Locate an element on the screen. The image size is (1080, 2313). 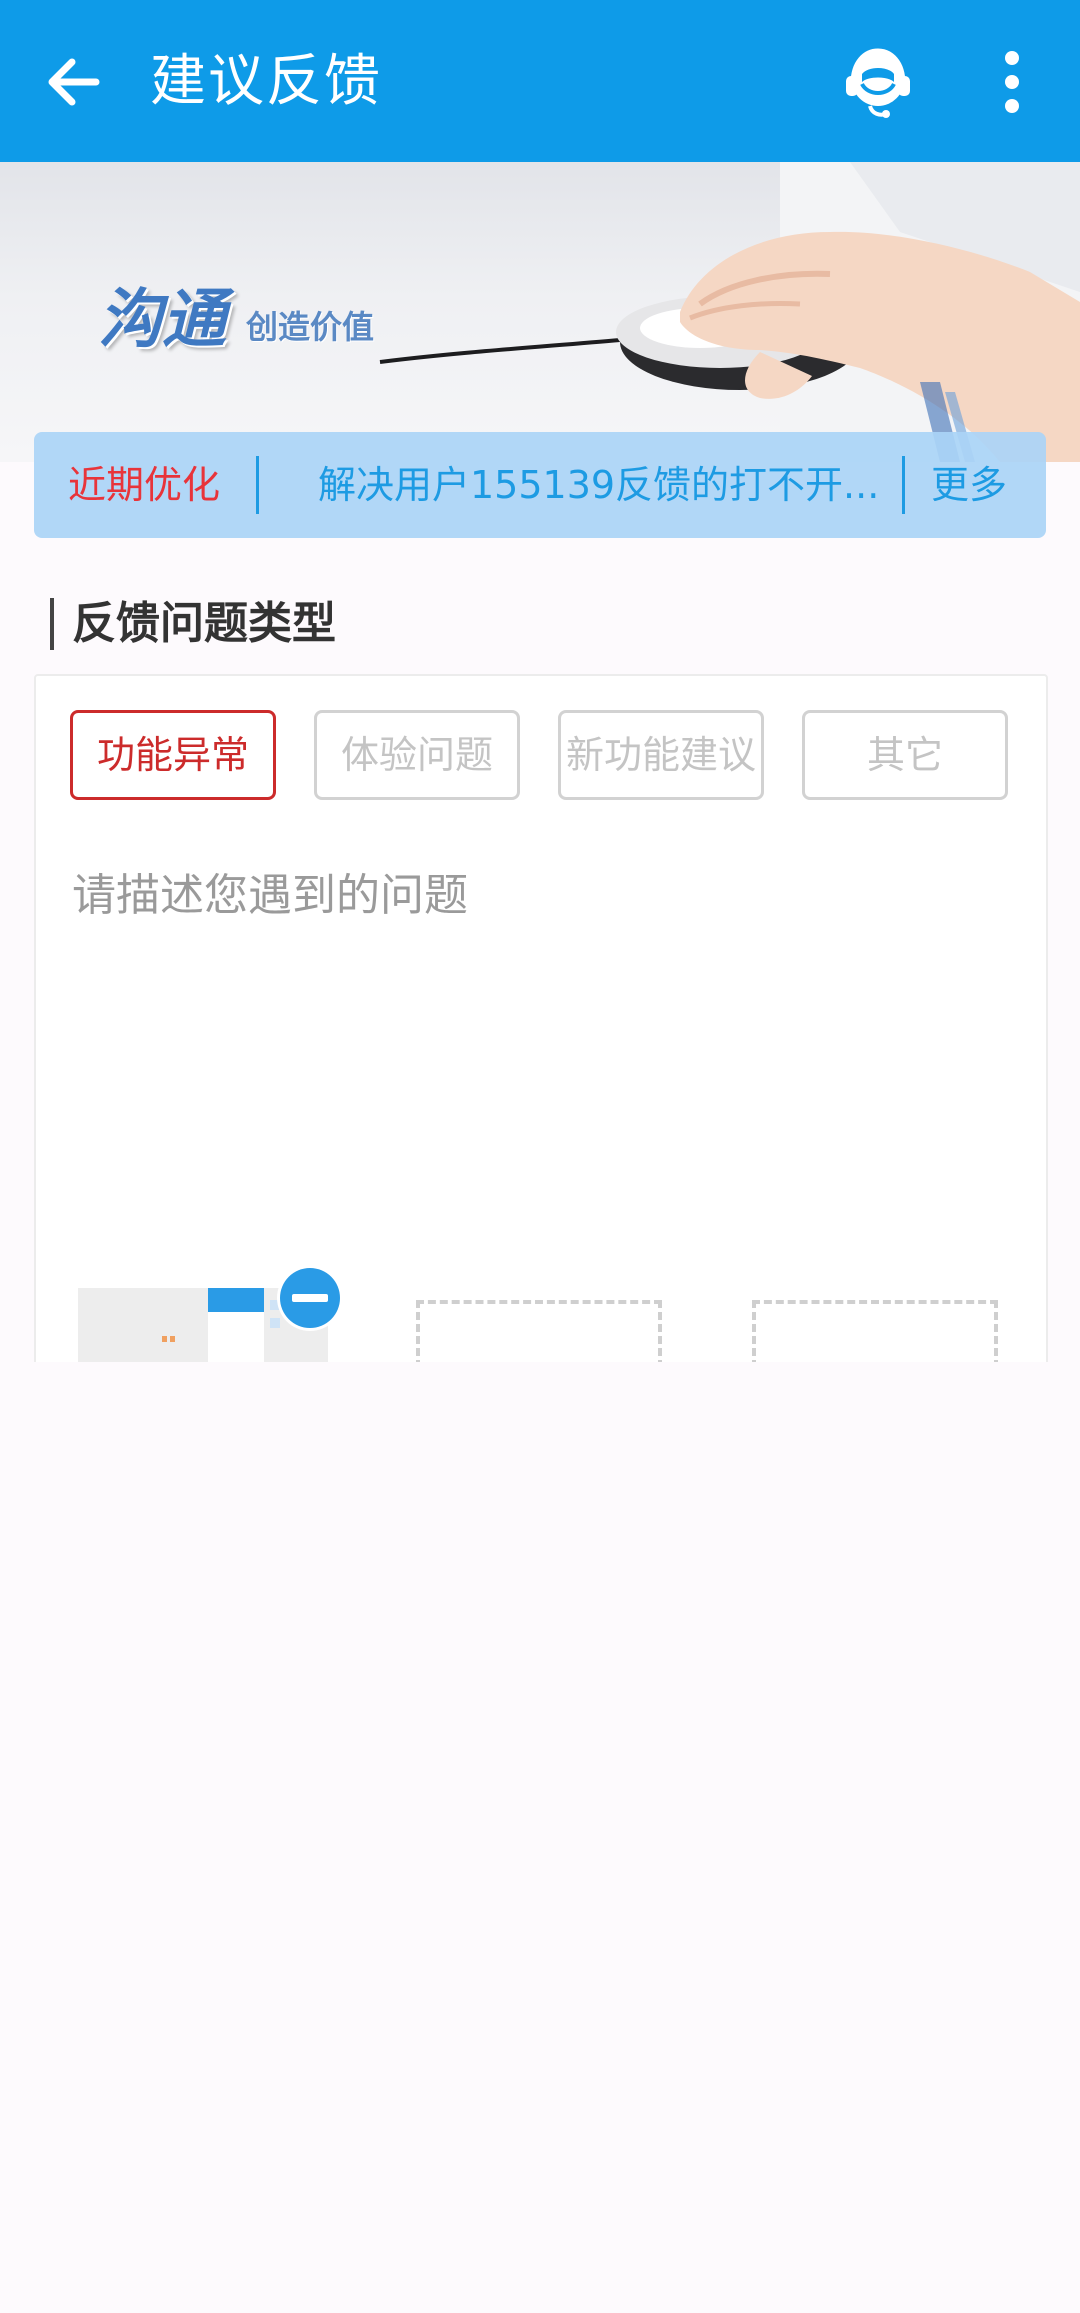
minus-bar is located at coordinates (310, 1298).